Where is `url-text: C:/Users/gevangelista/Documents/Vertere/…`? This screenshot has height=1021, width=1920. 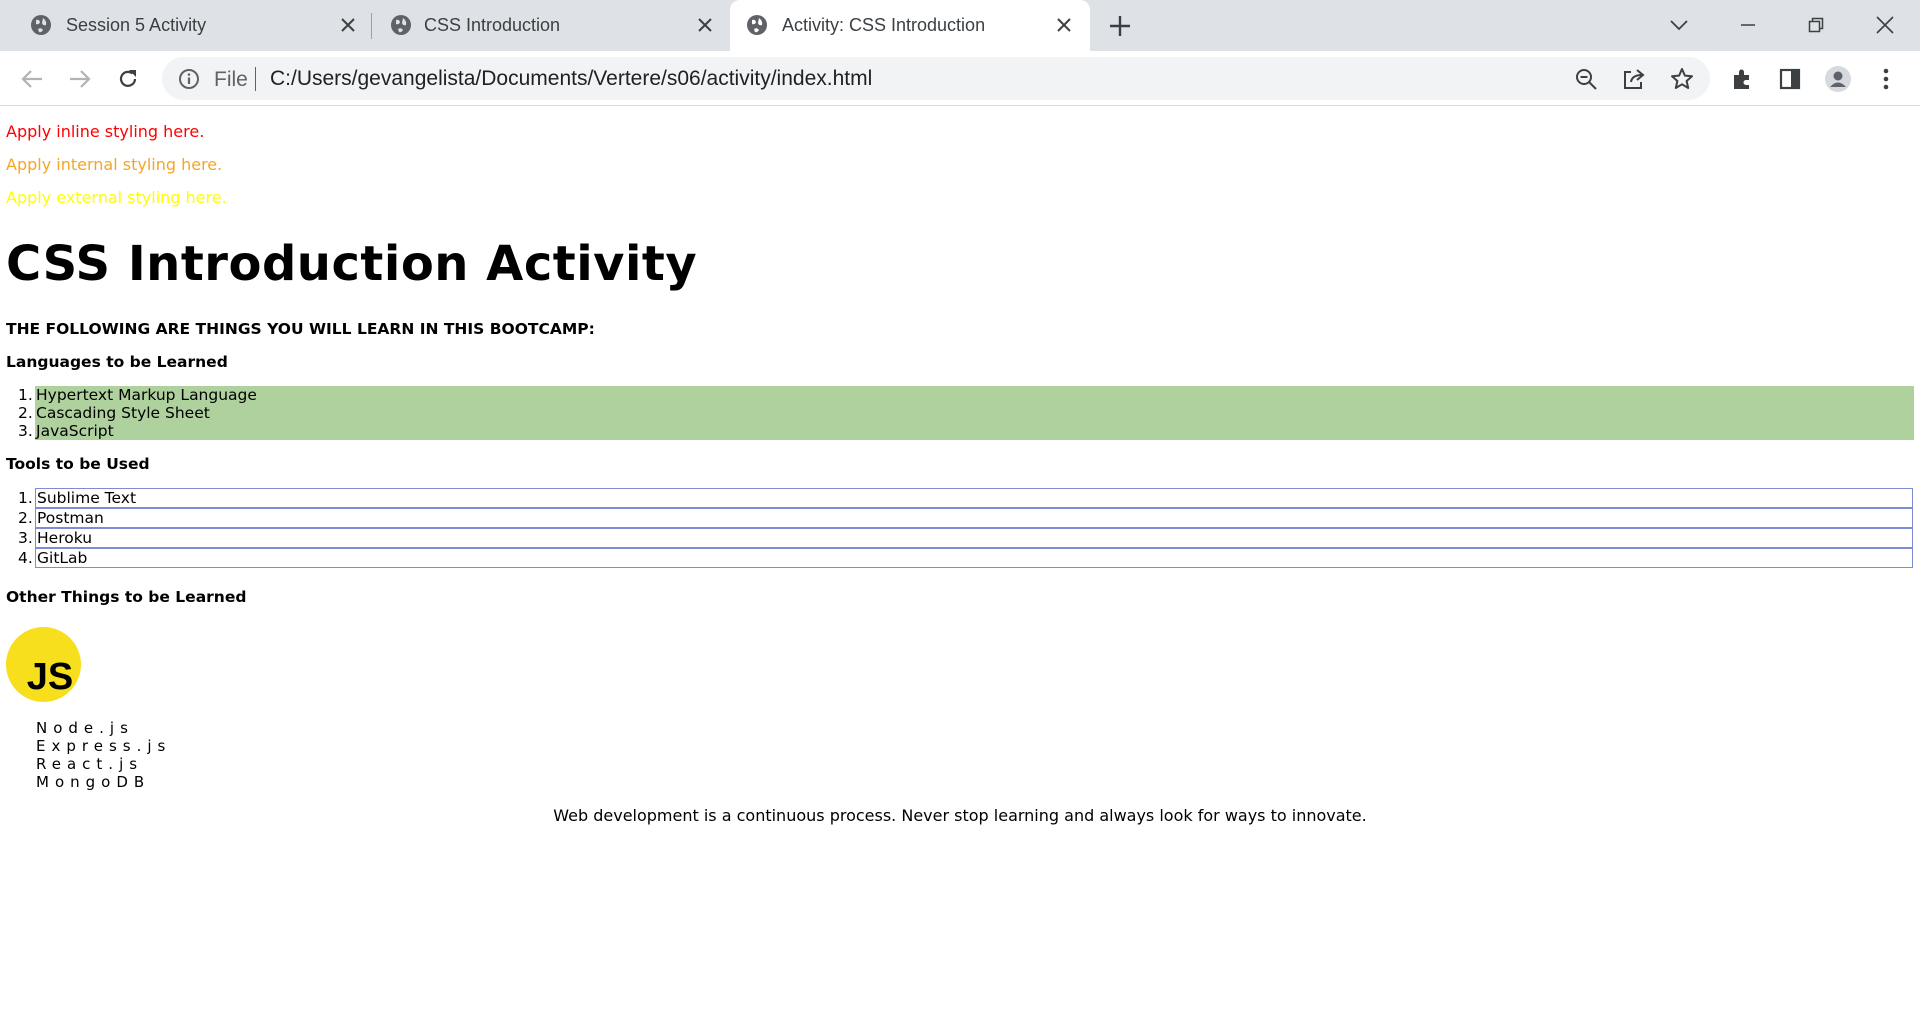
url-text: C:/Users/gevangelista/Documents/Vertere/… is located at coordinates (571, 79).